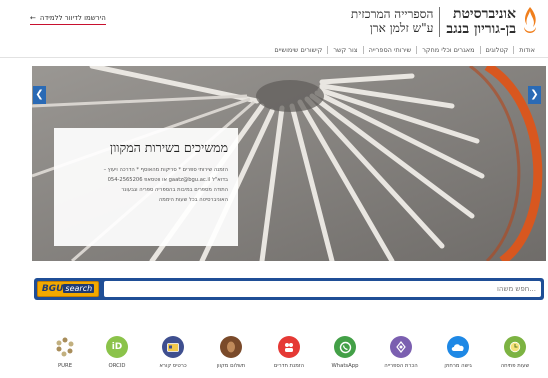 The image size is (548, 378). What do you see at coordinates (173, 366) in the screenshot?
I see `quick-link-label: כרטיס קורא` at bounding box center [173, 366].